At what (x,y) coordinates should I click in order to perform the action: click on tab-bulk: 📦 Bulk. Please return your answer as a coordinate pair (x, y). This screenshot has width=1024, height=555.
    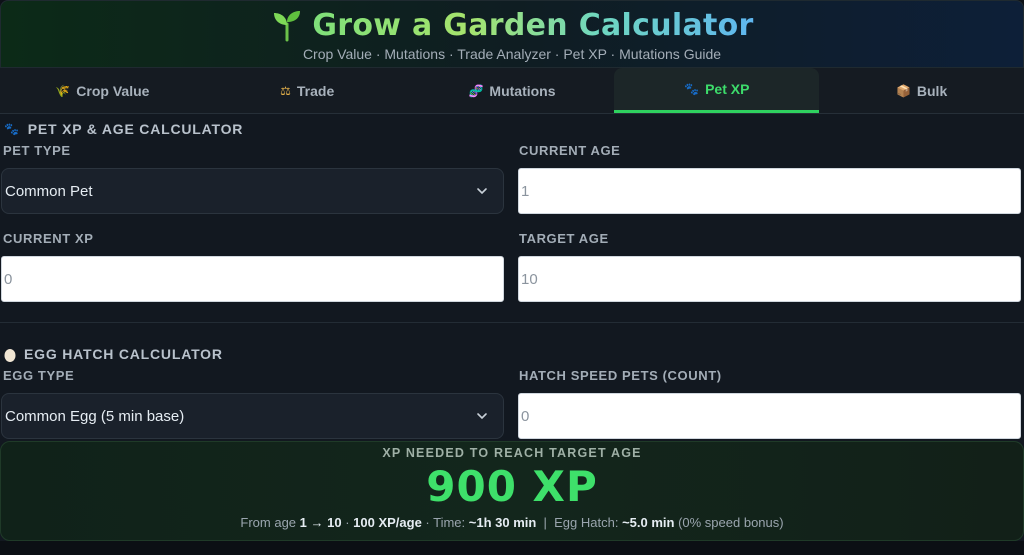
    Looking at the image, I should click on (921, 90).